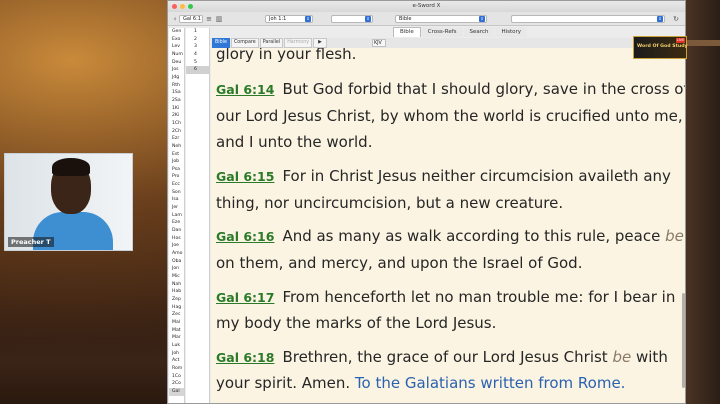  Describe the element at coordinates (683, 340) in the screenshot. I see `reader-scrollbar` at that location.